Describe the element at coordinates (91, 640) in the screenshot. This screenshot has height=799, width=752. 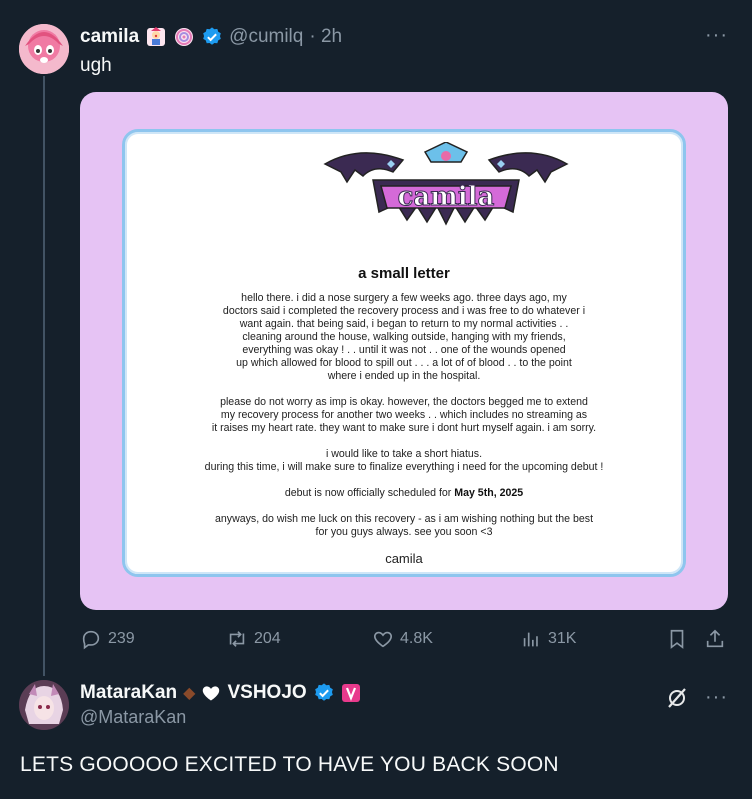
I see `reply-icon` at that location.